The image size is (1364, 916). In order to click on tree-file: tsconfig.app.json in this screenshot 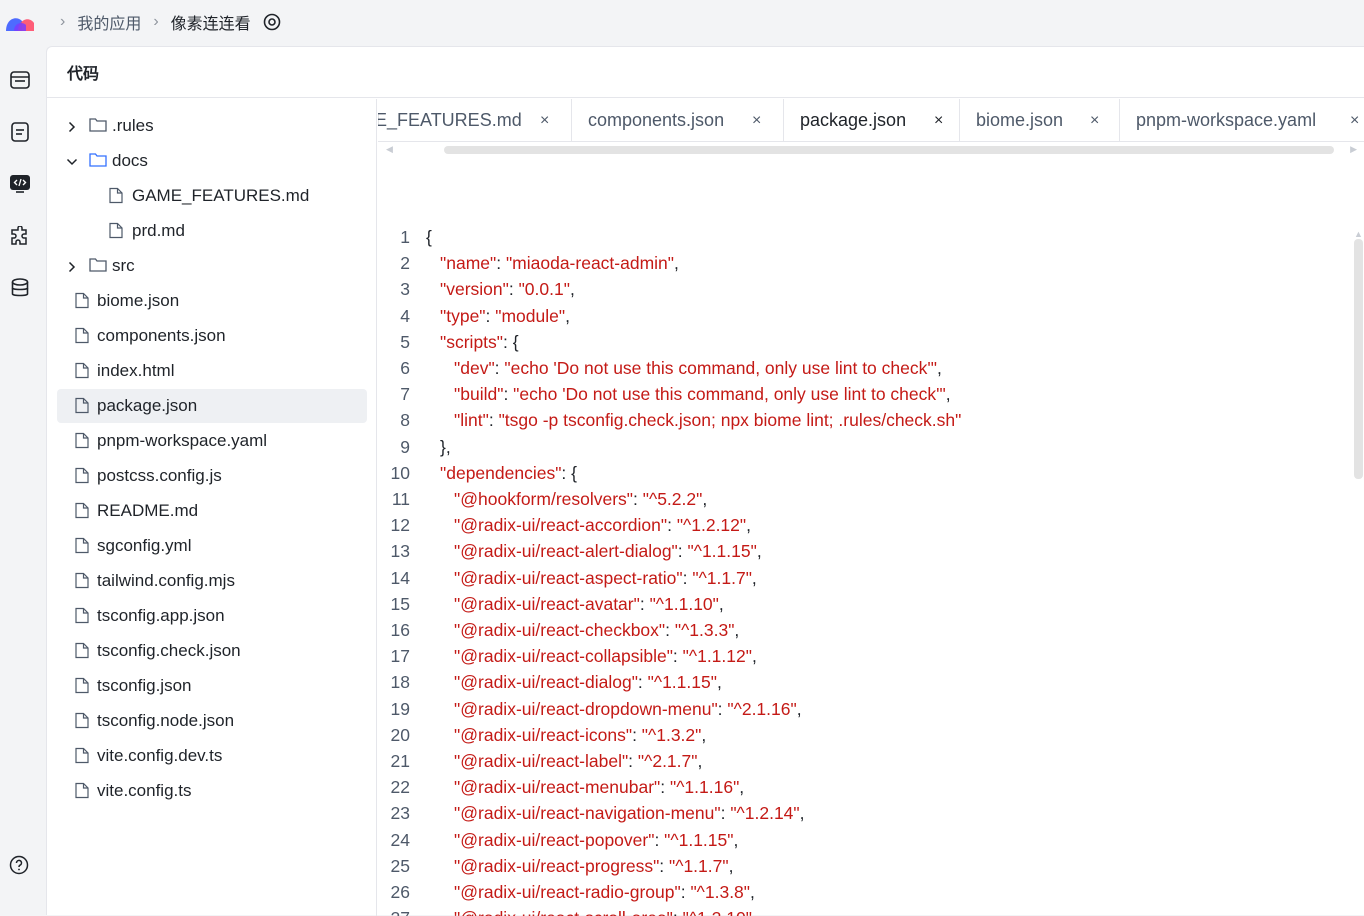, I will do `click(212, 616)`.